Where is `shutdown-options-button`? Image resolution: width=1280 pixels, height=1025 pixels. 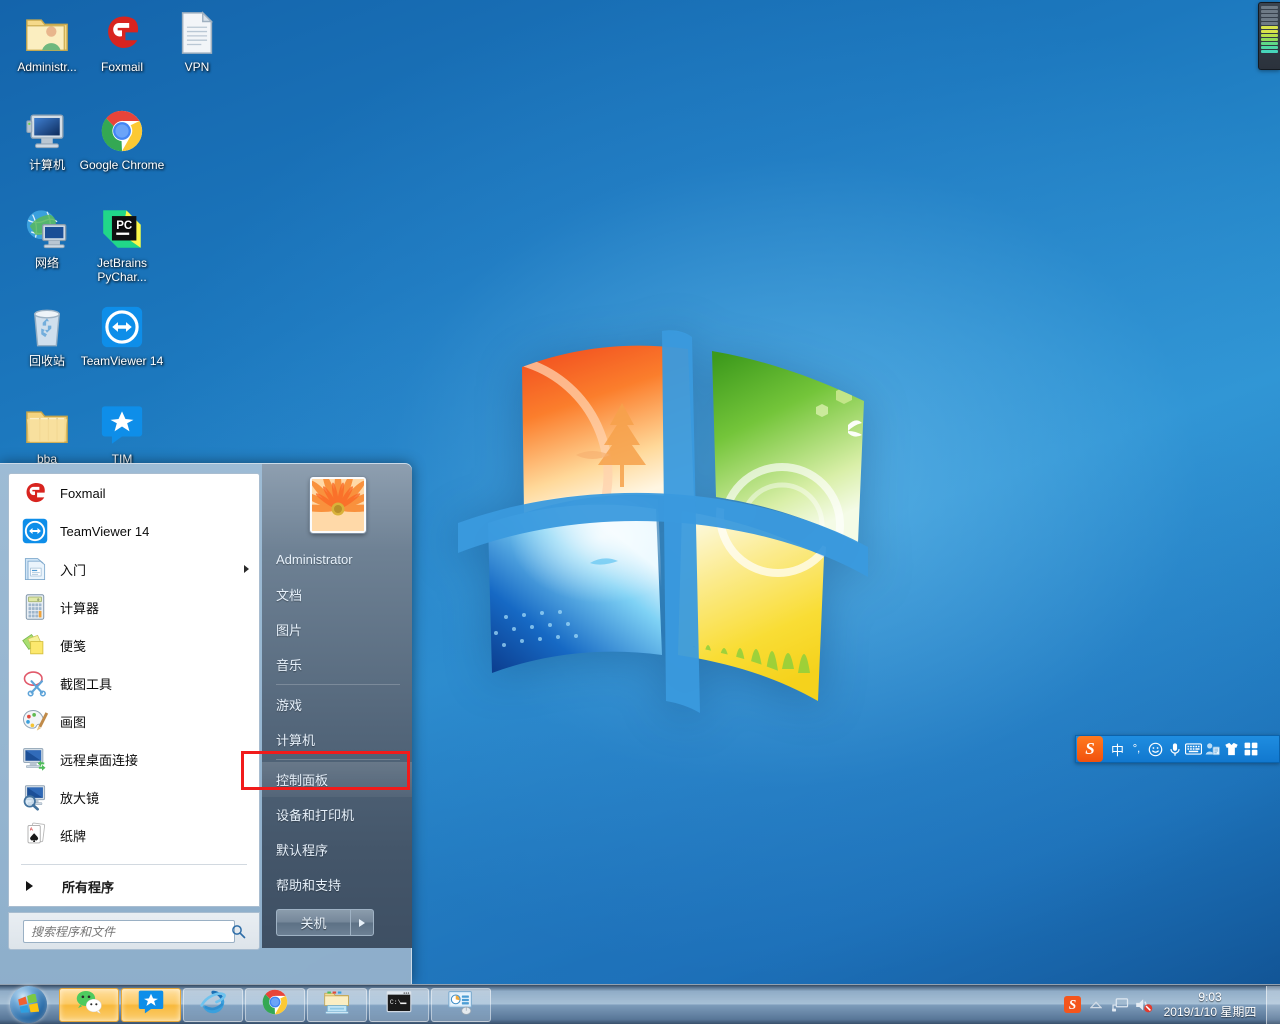 shutdown-options-button is located at coordinates (362, 922).